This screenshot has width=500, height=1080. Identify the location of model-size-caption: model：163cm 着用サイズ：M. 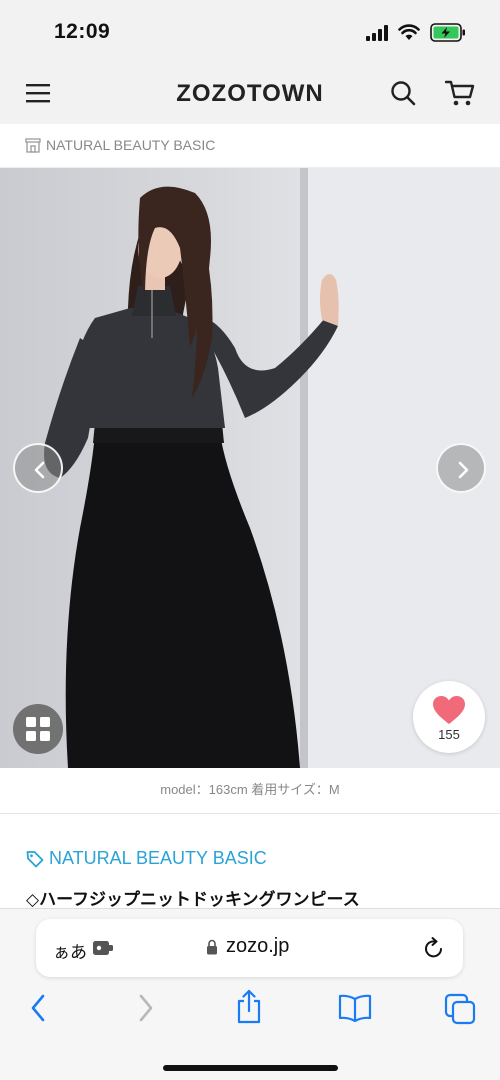
(250, 791).